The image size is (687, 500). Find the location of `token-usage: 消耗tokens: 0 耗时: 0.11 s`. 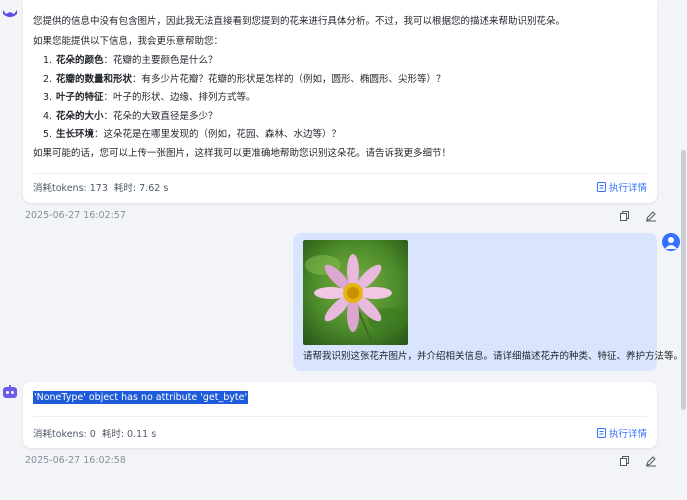

token-usage: 消耗tokens: 0 耗时: 0.11 s is located at coordinates (95, 434).